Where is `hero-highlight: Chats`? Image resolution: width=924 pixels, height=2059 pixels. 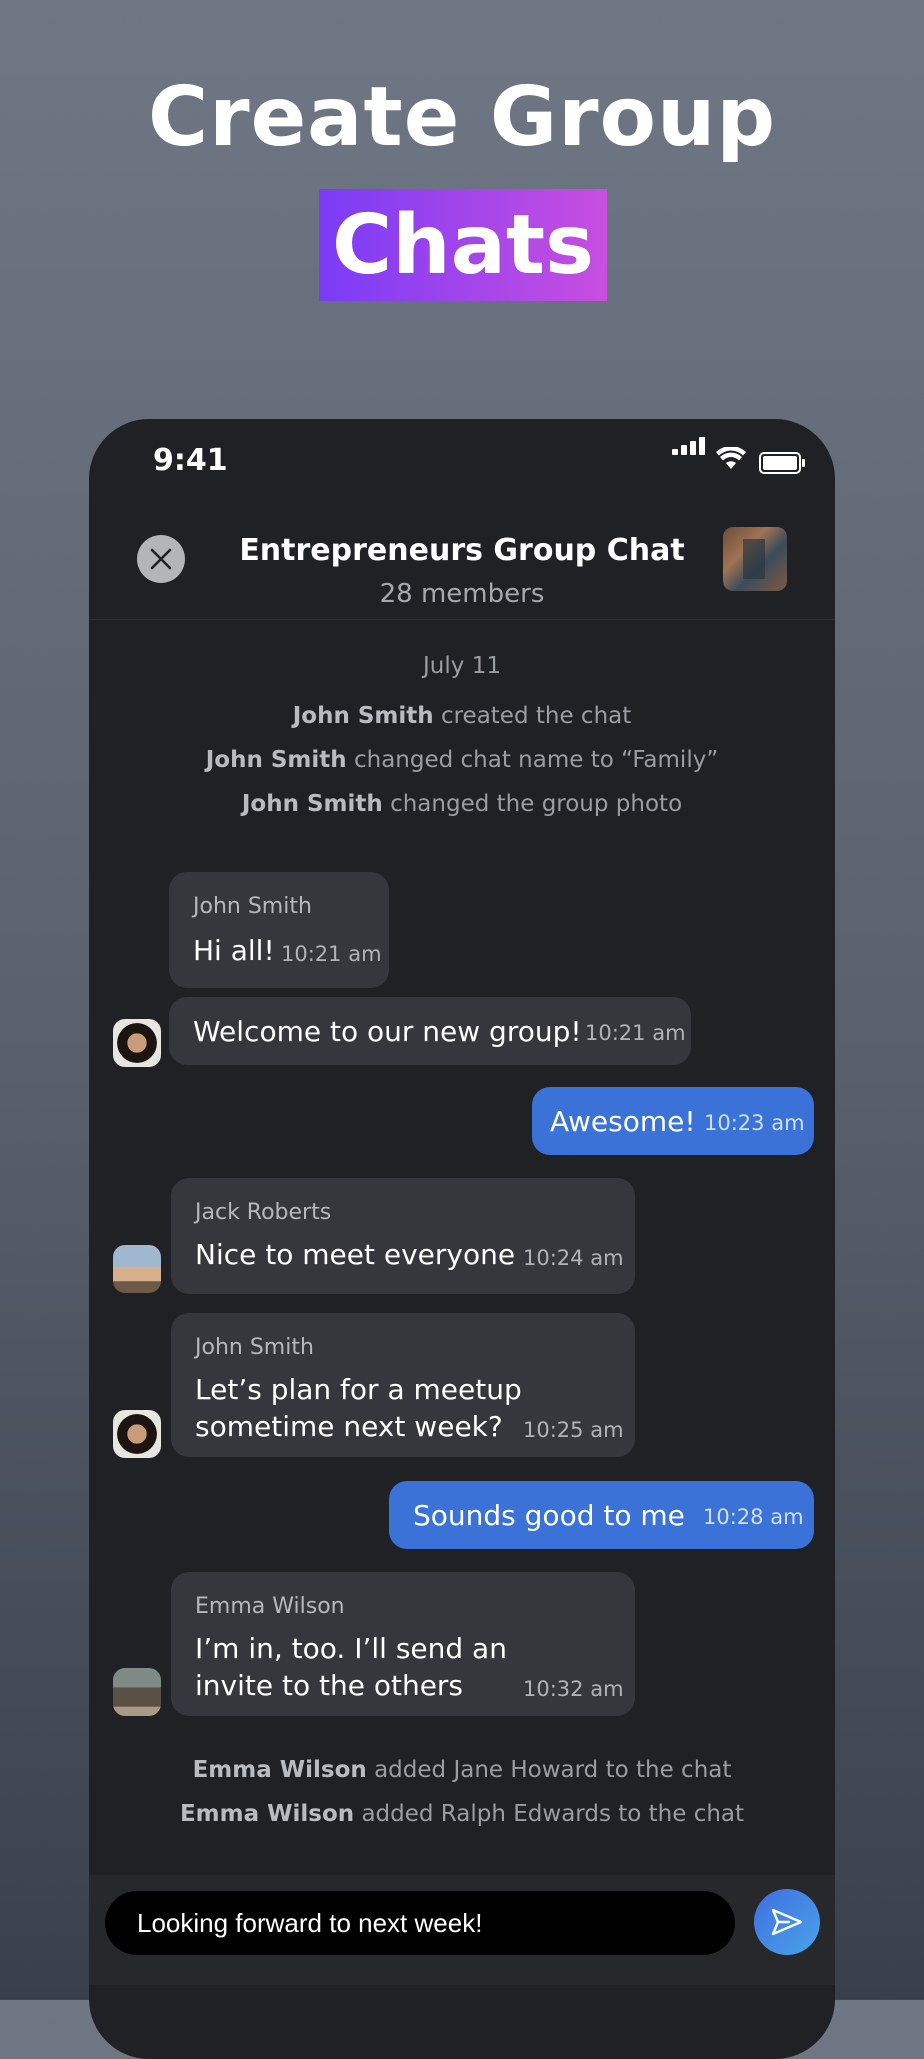 hero-highlight: Chats is located at coordinates (463, 245).